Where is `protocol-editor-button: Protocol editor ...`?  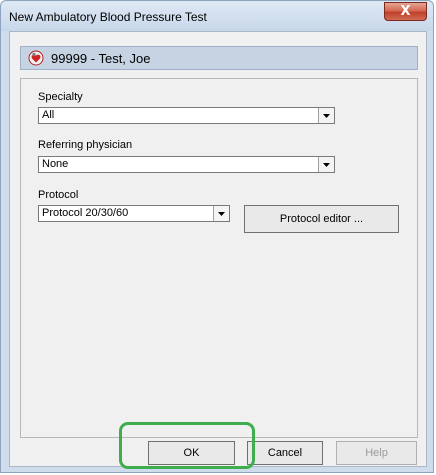
protocol-editor-button: Protocol editor ... is located at coordinates (321, 219).